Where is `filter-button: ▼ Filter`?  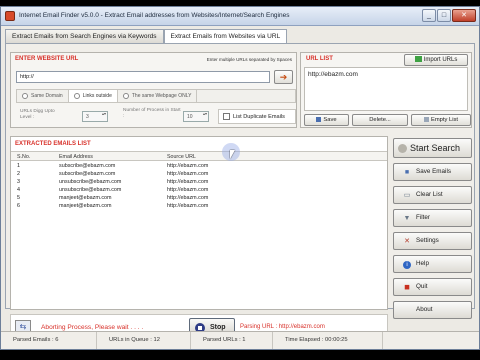
filter-button: ▼ Filter is located at coordinates (432, 218).